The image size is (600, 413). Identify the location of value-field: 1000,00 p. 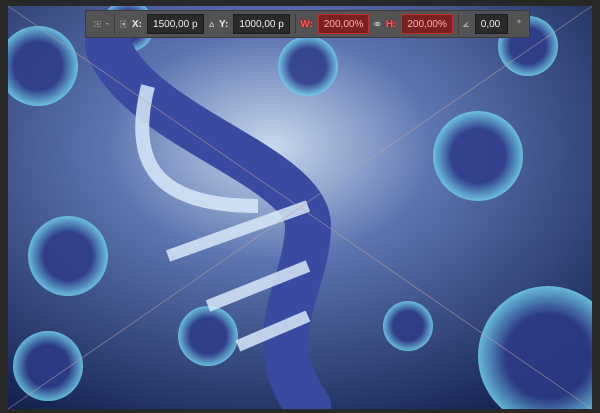
(261, 24).